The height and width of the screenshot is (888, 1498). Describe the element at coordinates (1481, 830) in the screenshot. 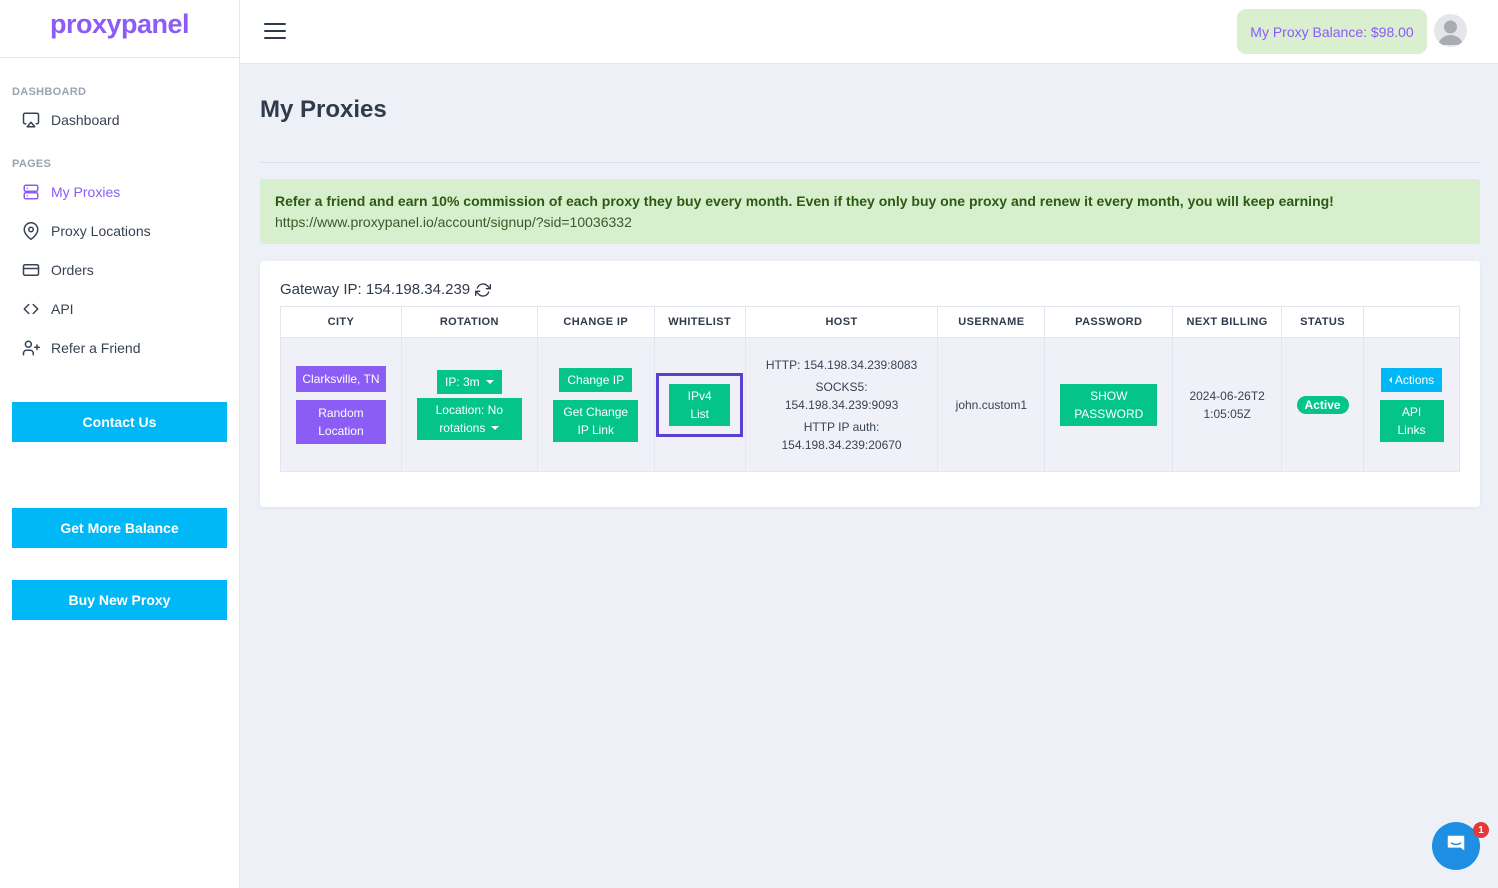

I see `chat-unread-badge: 1` at that location.